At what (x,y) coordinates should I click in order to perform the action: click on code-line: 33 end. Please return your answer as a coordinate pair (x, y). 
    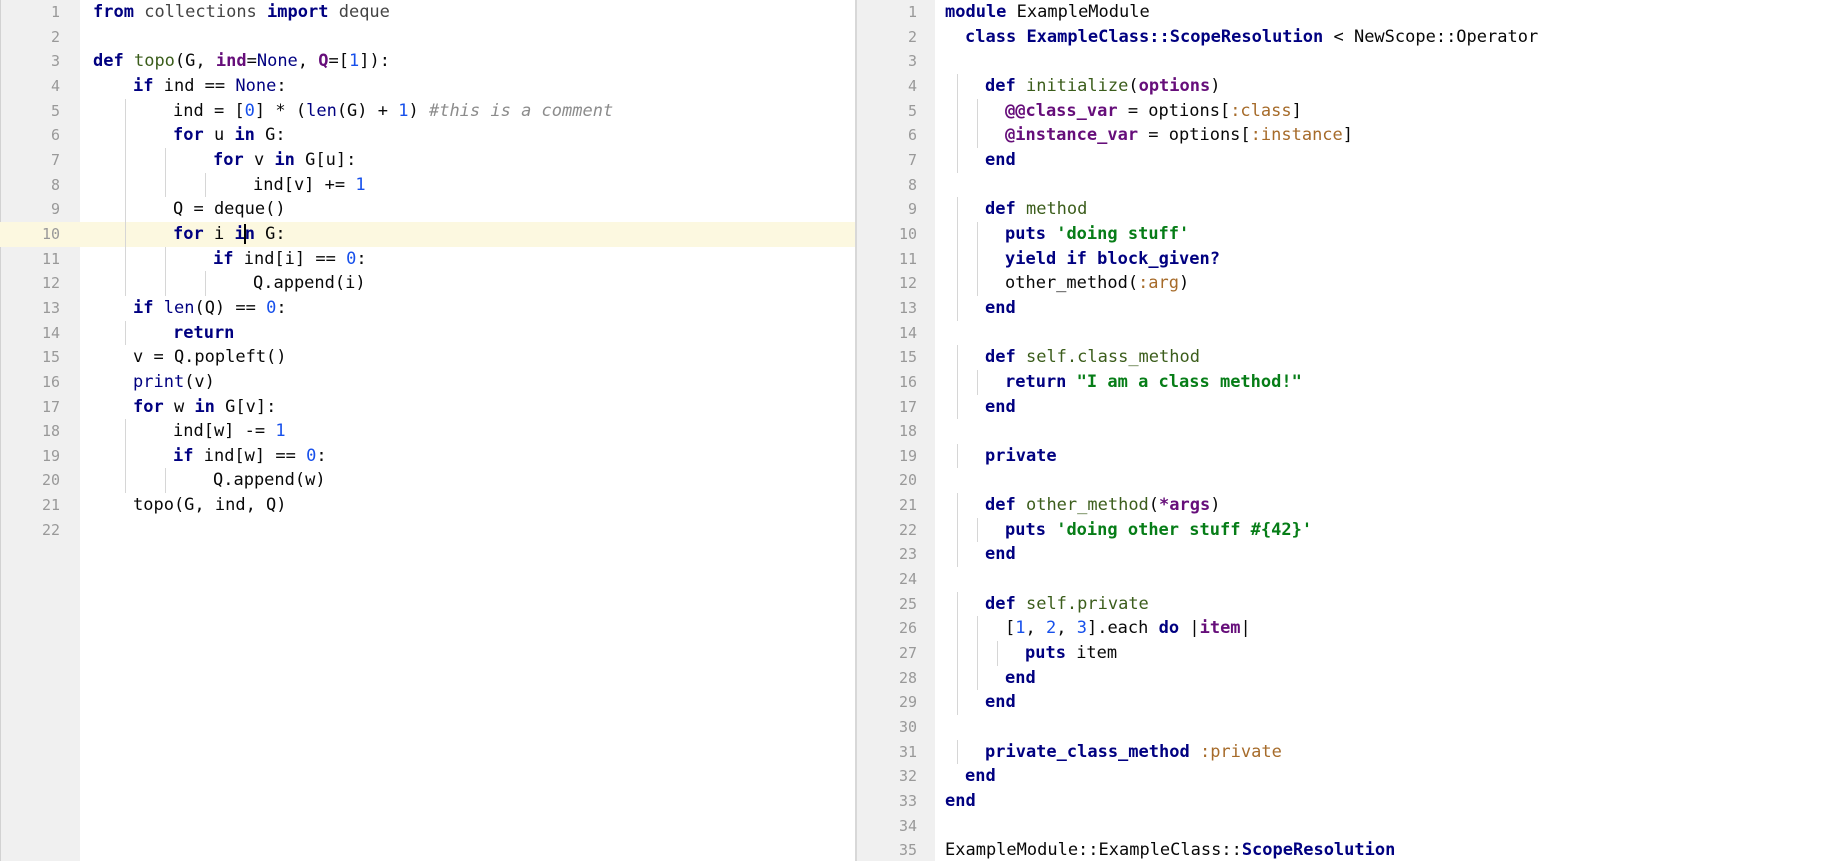
    Looking at the image, I should click on (1341, 801).